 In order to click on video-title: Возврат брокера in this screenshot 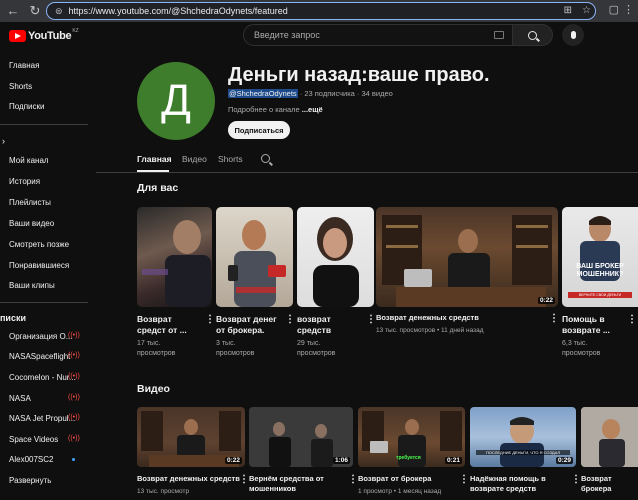, I will do `click(596, 484)`.